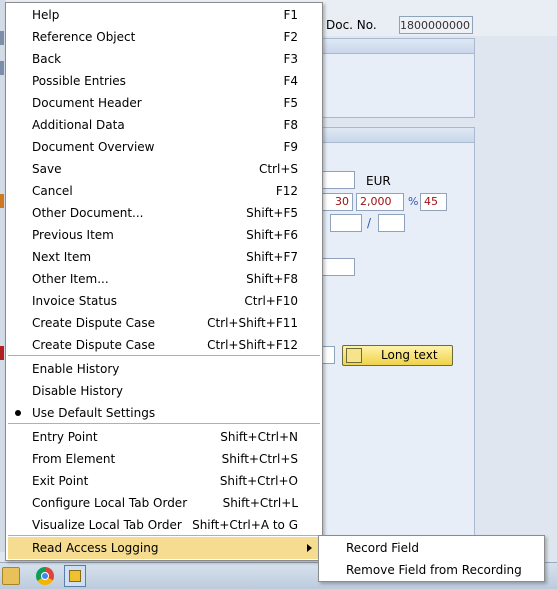 The width and height of the screenshot is (557, 589). I want to click on menu-item-label: Read Access Logging, so click(95, 548).